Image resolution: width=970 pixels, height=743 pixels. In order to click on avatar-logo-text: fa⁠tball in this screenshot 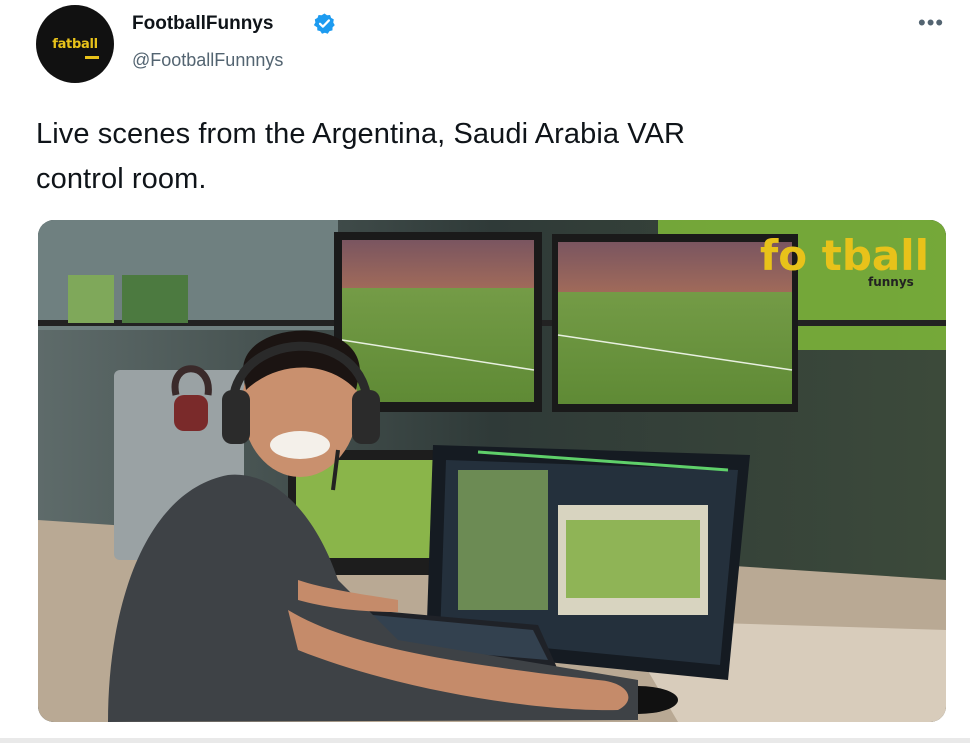, I will do `click(75, 44)`.